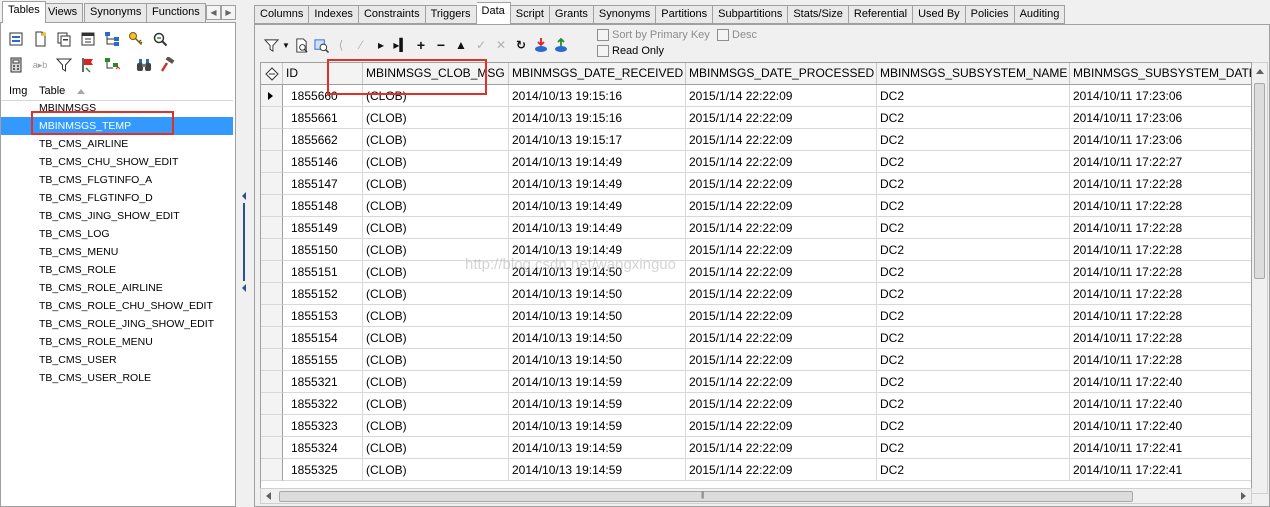 This screenshot has height=507, width=1270. Describe the element at coordinates (323, 140) in the screenshot. I see `grid-cell: 1855662` at that location.